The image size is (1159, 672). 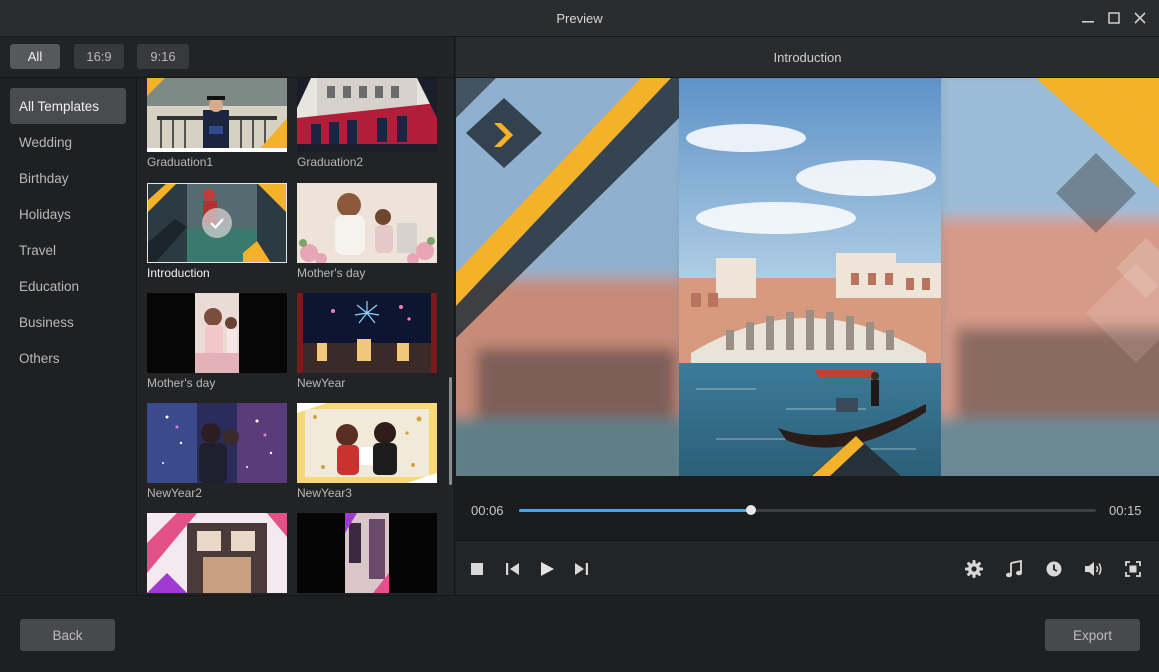 What do you see at coordinates (68, 358) in the screenshot?
I see `category-others: Others` at bounding box center [68, 358].